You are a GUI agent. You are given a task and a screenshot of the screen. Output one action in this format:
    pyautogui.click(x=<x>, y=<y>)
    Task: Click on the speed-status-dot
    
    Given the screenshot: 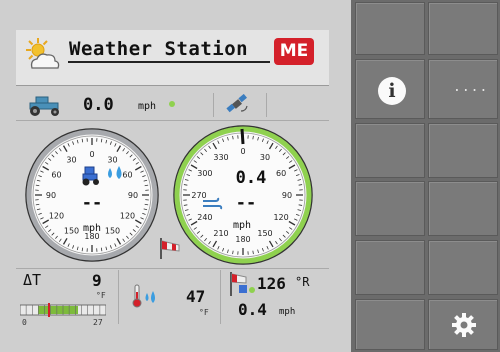 What is the action you would take?
    pyautogui.click(x=172, y=104)
    